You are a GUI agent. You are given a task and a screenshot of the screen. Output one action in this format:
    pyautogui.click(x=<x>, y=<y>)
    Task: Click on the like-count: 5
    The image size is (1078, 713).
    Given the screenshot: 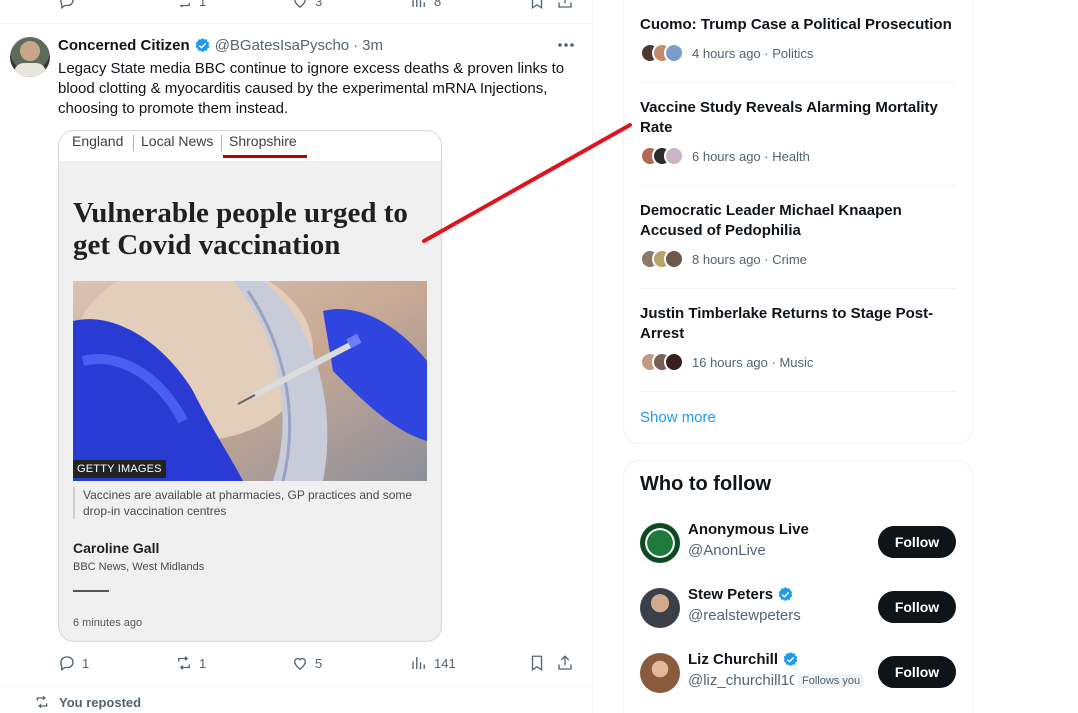 What is the action you would take?
    pyautogui.click(x=319, y=663)
    